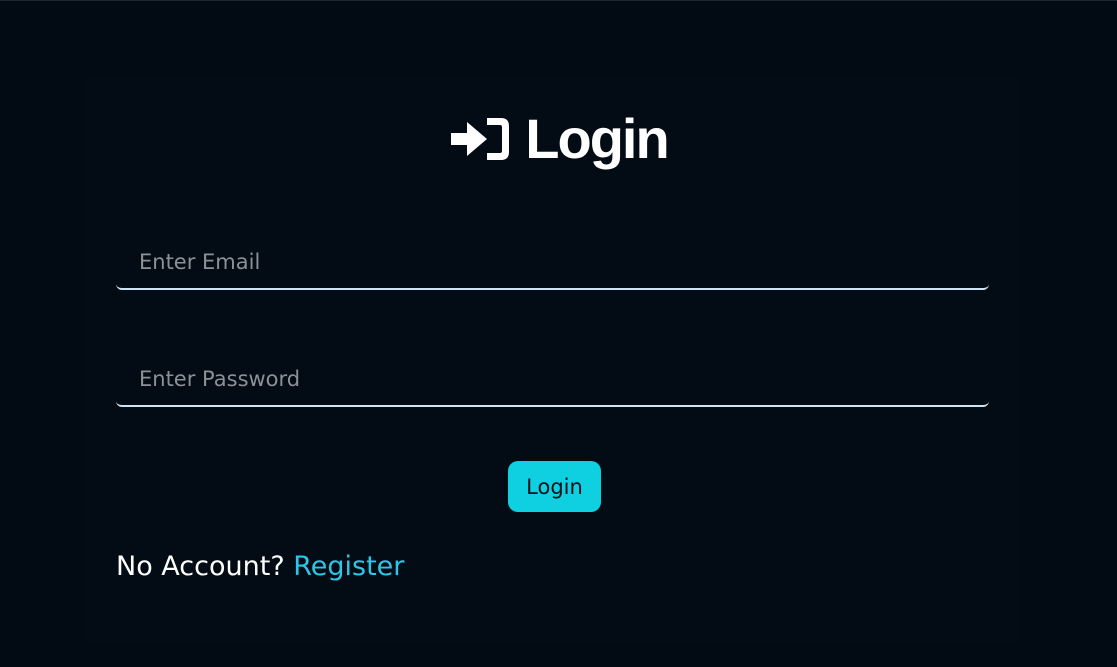  What do you see at coordinates (552, 263) in the screenshot?
I see `email-field` at bounding box center [552, 263].